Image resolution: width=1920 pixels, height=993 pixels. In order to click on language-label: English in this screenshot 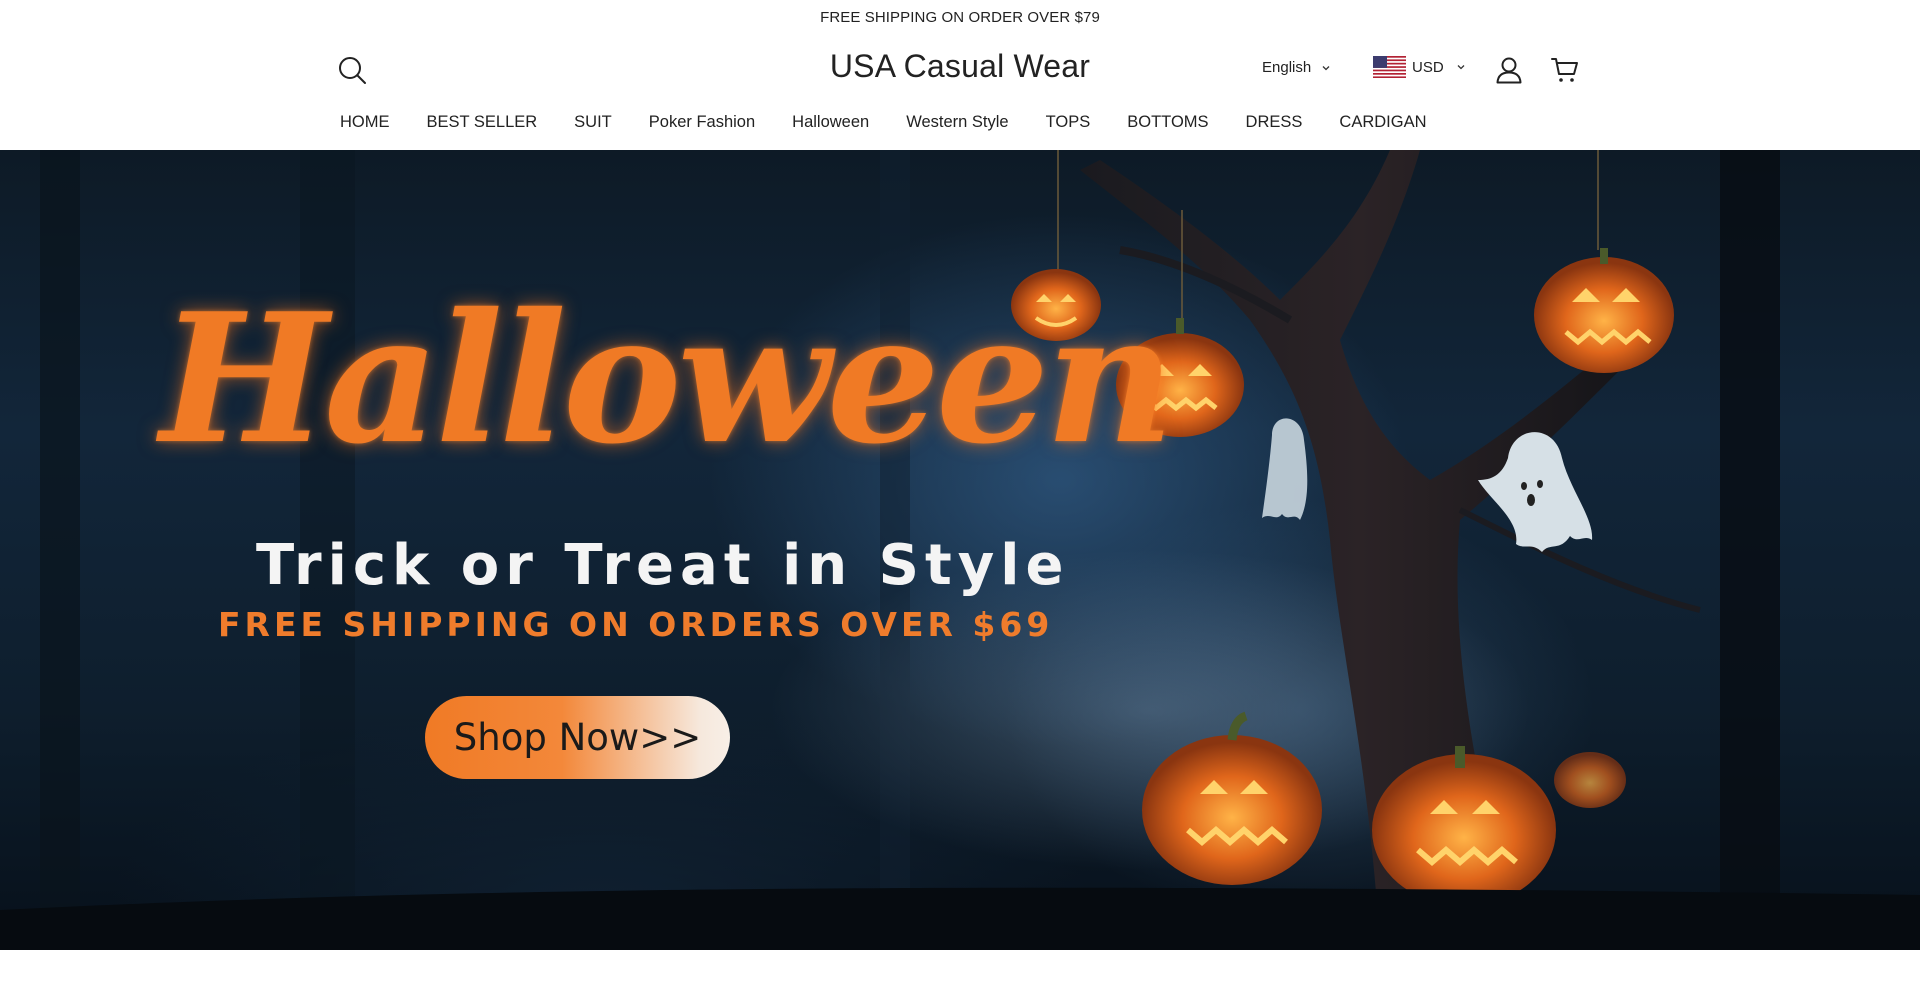, I will do `click(1287, 67)`.